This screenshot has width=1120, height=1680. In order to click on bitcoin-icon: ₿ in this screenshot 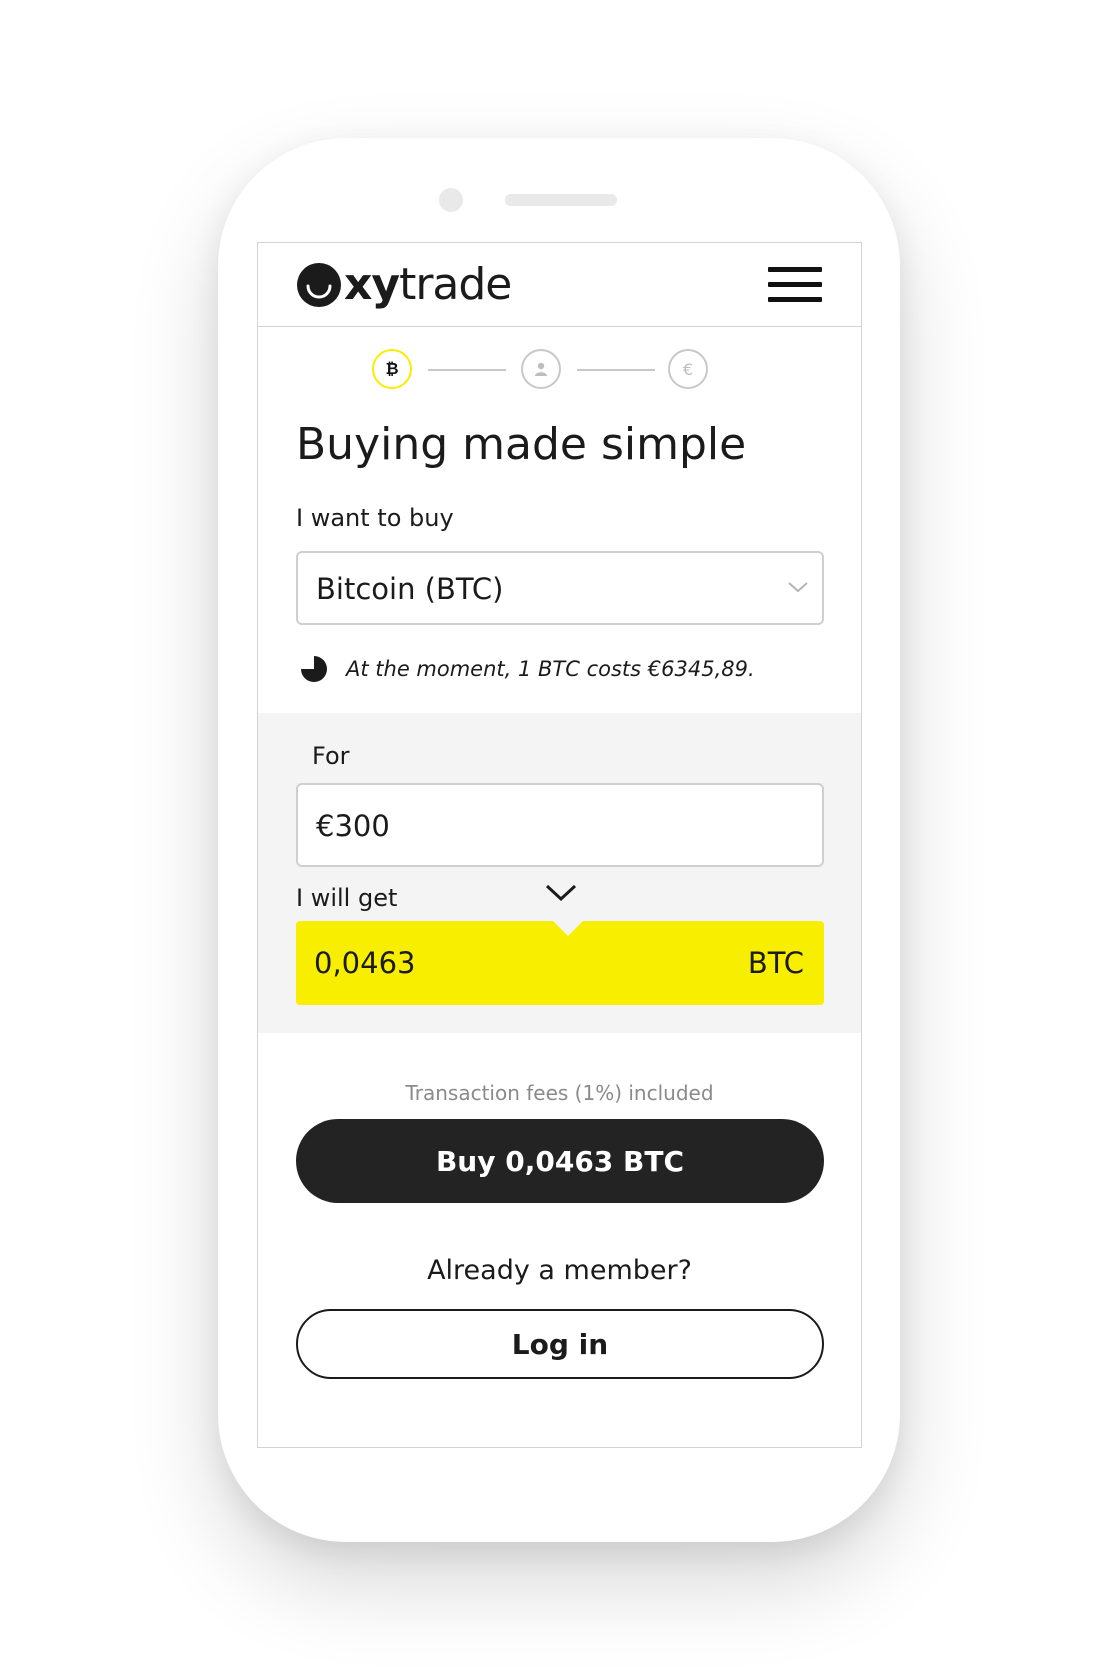, I will do `click(392, 369)`.